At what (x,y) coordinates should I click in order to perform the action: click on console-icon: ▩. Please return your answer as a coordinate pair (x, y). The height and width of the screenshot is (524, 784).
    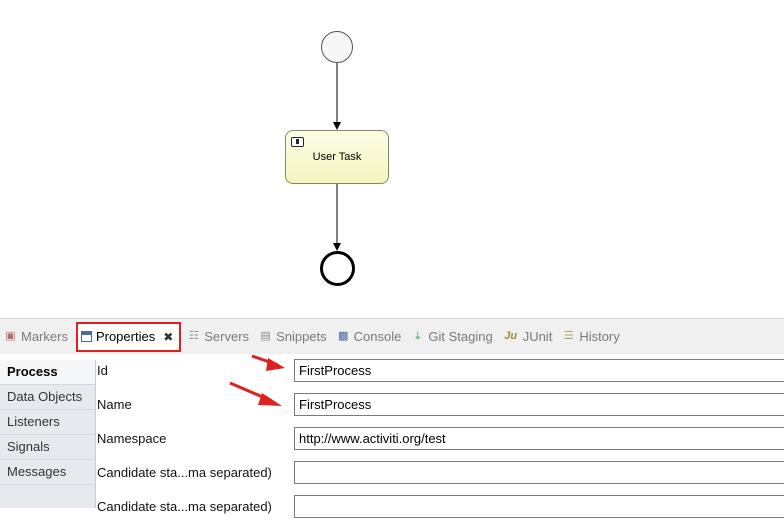
    Looking at the image, I should click on (343, 336).